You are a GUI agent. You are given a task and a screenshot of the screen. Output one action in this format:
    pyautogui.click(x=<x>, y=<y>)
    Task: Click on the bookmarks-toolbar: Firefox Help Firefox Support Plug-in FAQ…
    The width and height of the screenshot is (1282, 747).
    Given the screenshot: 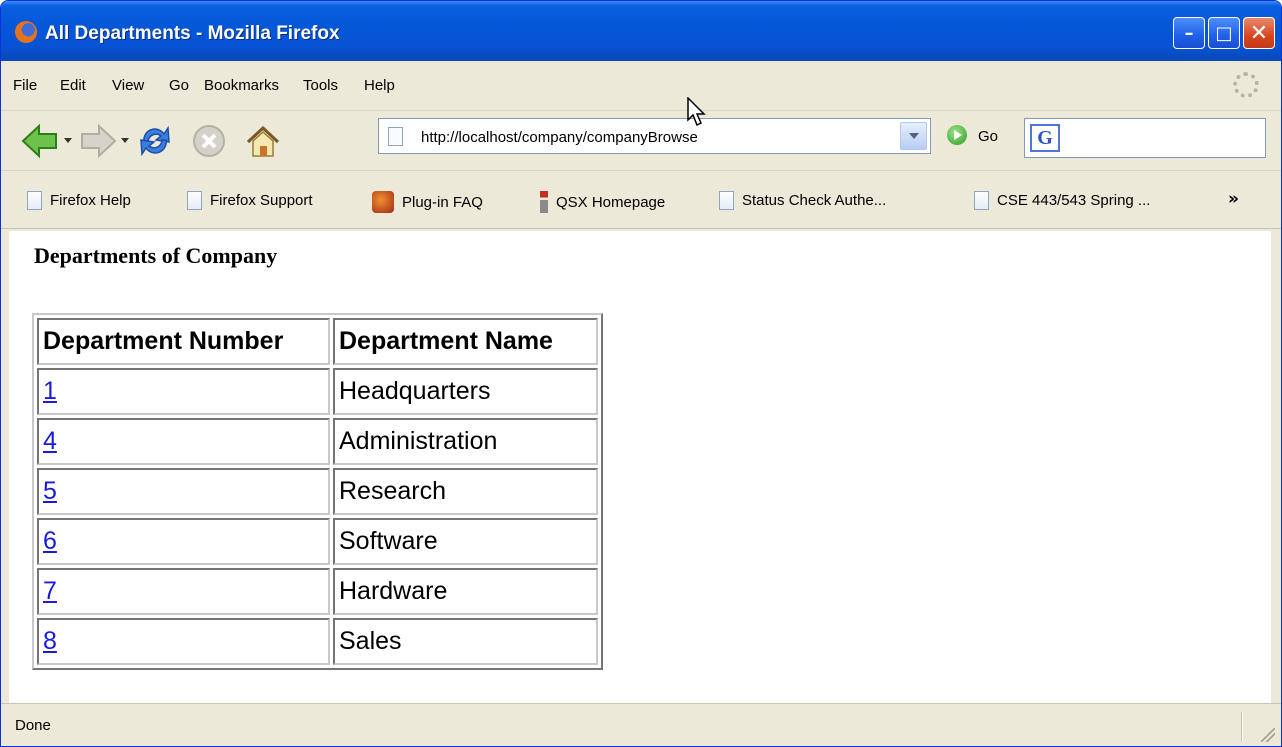 What is the action you would take?
    pyautogui.click(x=641, y=200)
    